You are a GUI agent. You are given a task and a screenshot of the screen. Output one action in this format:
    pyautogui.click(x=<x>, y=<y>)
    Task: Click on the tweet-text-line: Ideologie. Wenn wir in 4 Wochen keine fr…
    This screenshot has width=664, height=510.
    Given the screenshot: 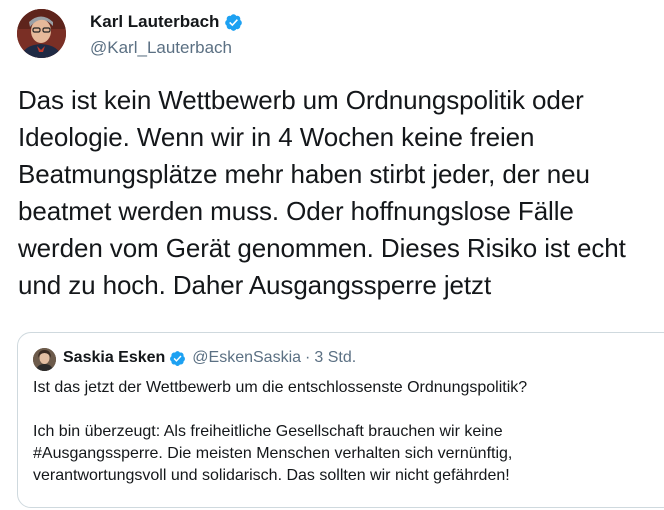 What is the action you would take?
    pyautogui.click(x=276, y=137)
    